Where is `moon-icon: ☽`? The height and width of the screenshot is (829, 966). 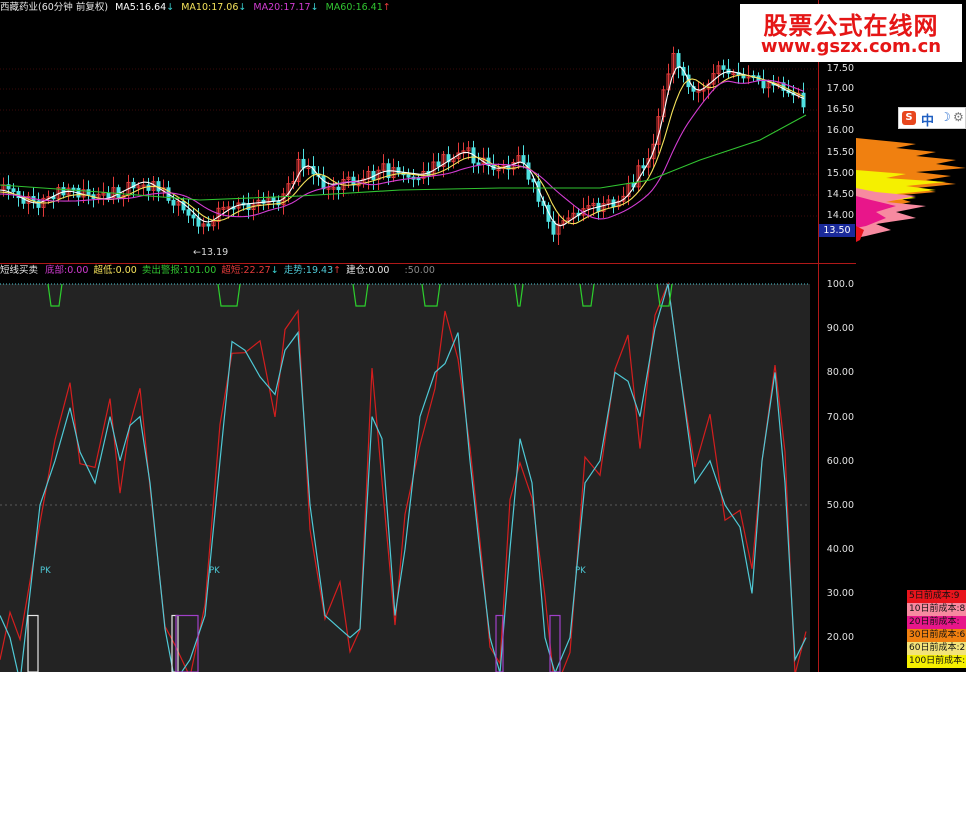 moon-icon: ☽ is located at coordinates (945, 117).